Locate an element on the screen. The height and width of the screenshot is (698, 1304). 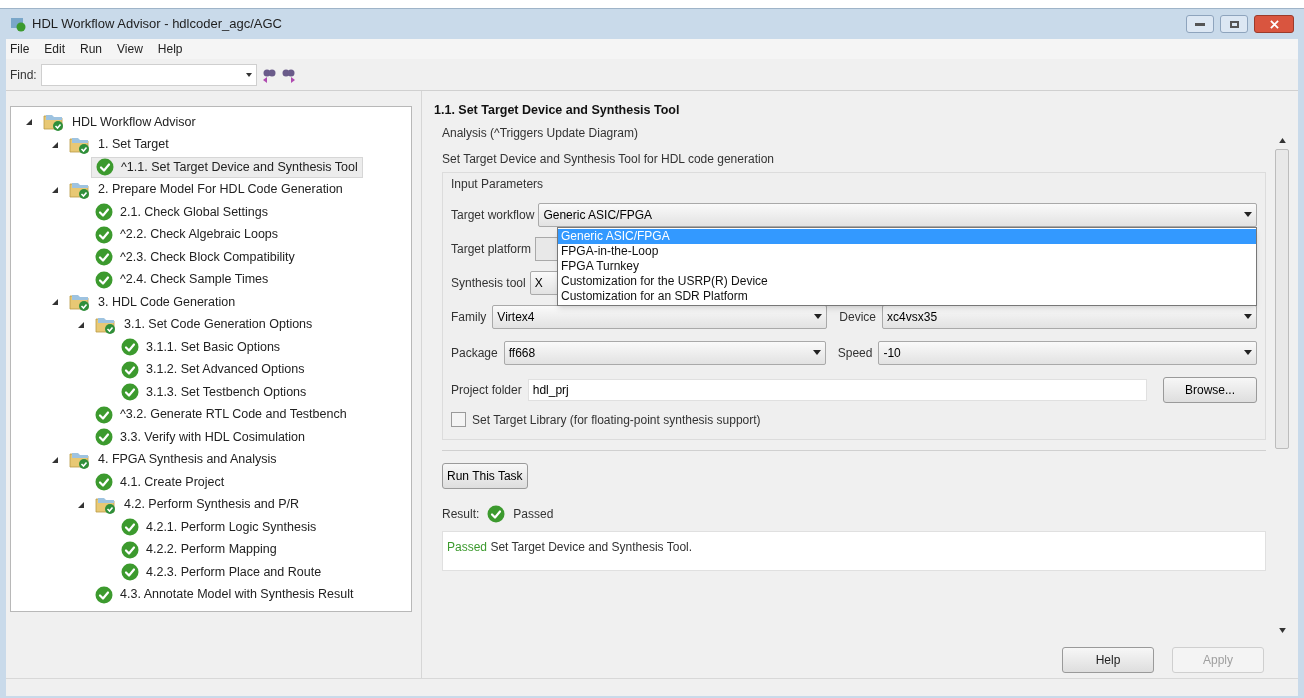
field-label: Project folder is located at coordinates (486, 390).